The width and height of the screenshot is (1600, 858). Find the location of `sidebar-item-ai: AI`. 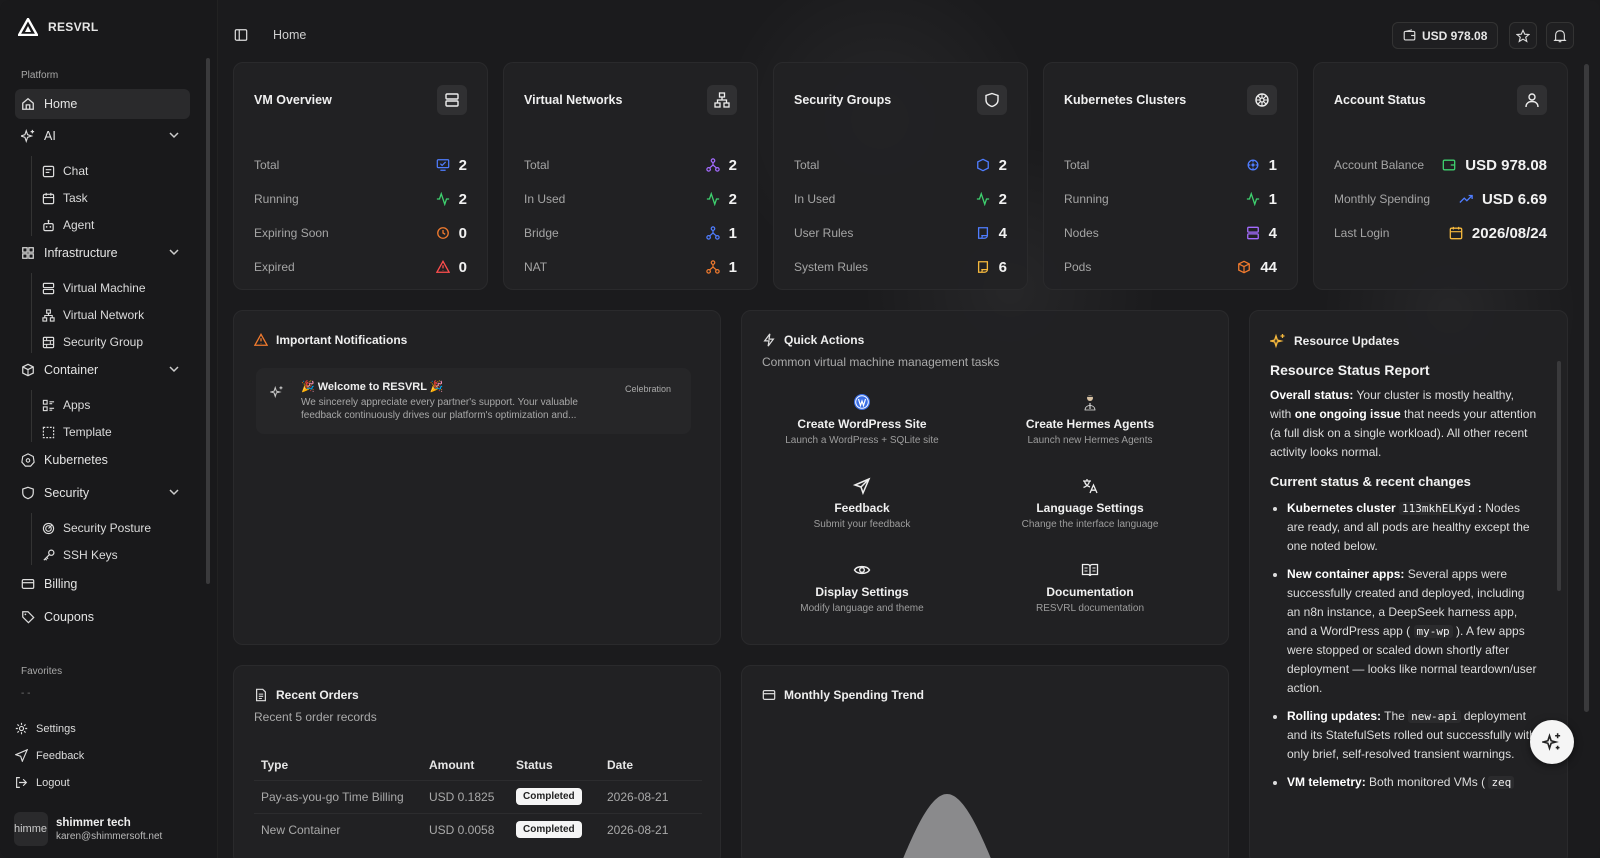

sidebar-item-ai: AI is located at coordinates (102, 136).